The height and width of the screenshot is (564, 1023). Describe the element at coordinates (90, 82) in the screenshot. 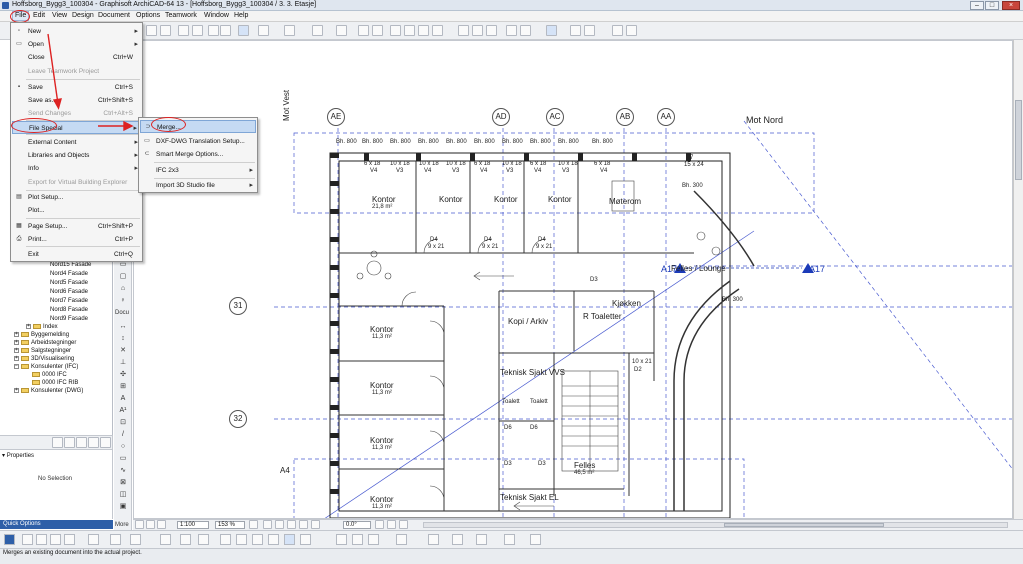

I see `annotation-arrows` at that location.